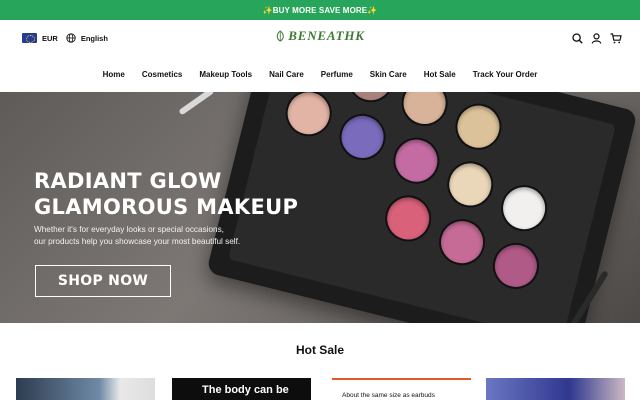  Describe the element at coordinates (128, 181) in the screenshot. I see `hero-headline-line1: RADIANT GLOW` at that location.